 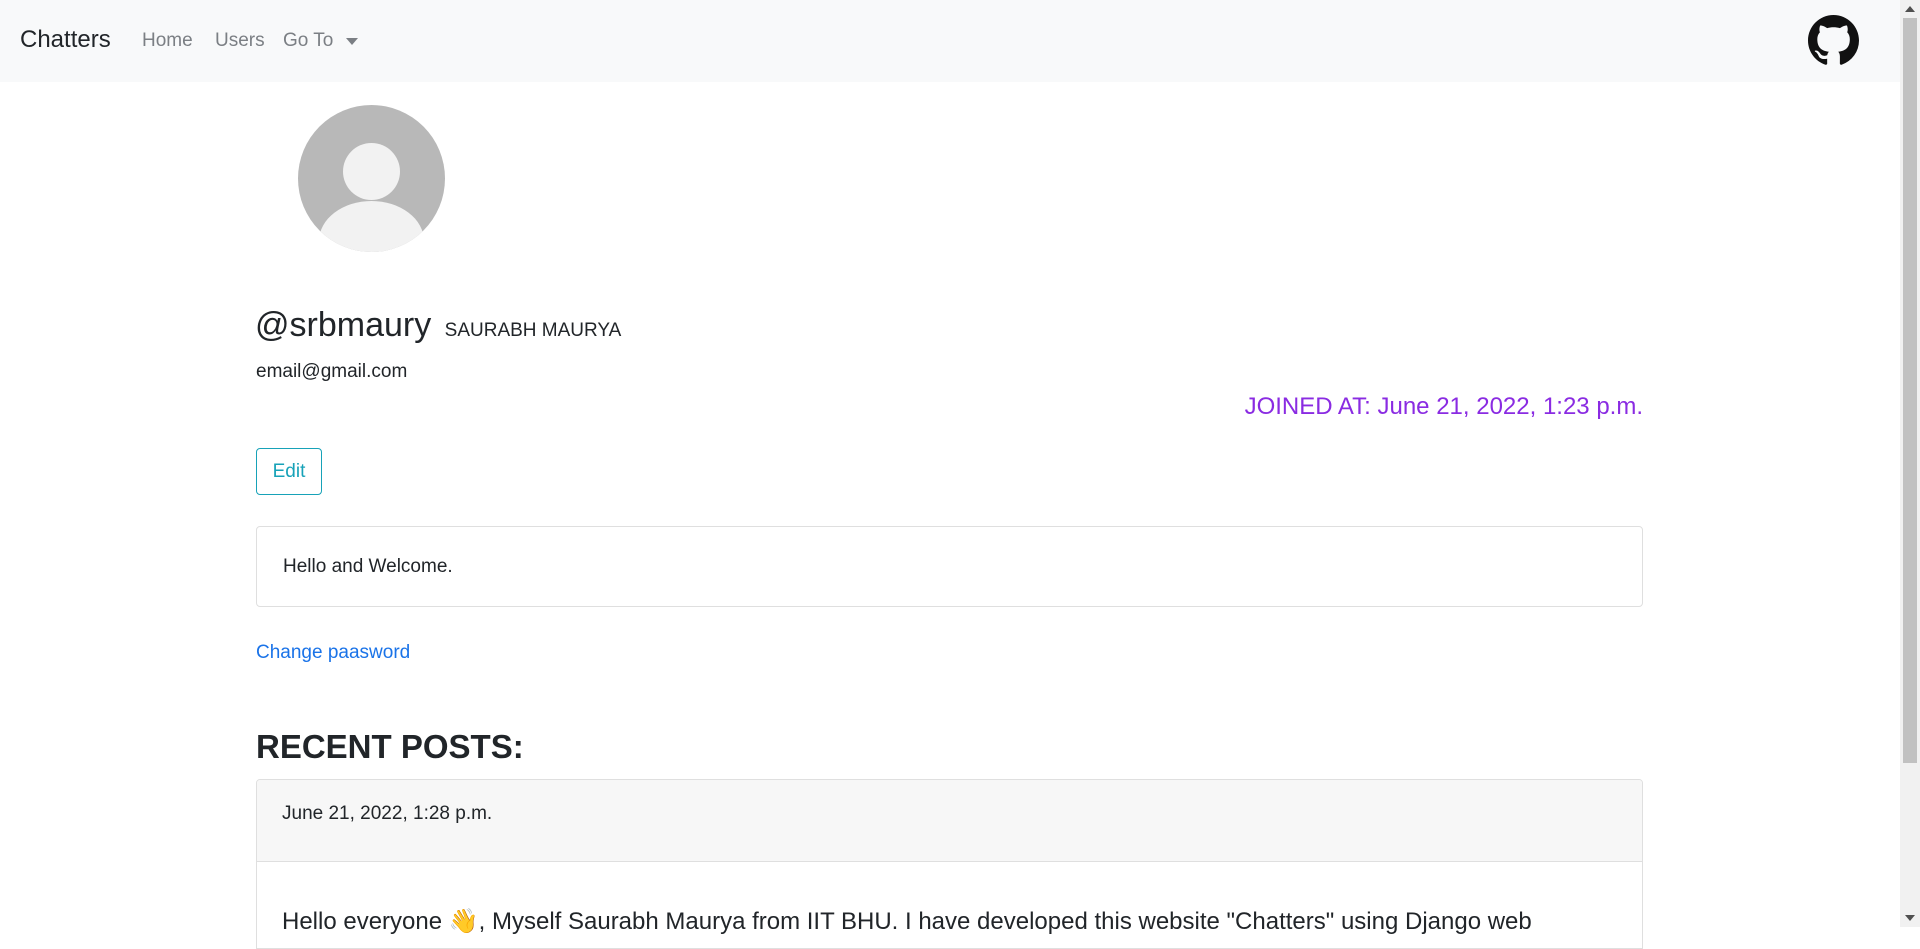 What do you see at coordinates (371, 171) in the screenshot?
I see `avatar-head-shape` at bounding box center [371, 171].